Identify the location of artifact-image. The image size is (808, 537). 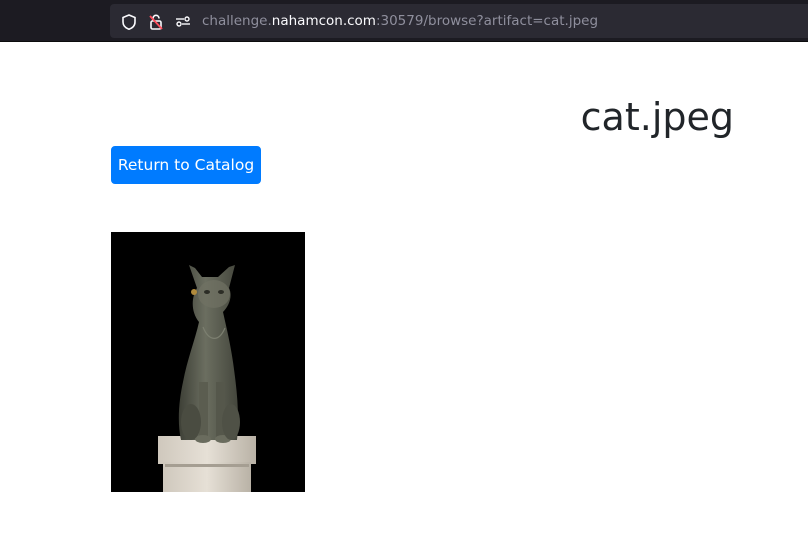
(208, 362).